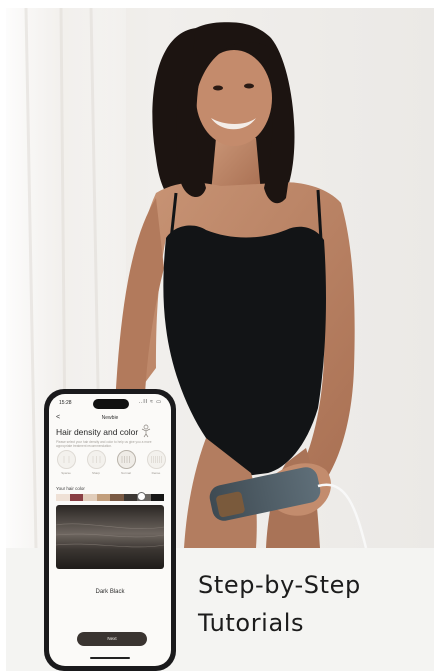 The height and width of the screenshot is (671, 434). I want to click on density-option-sparse: Sparse, so click(66, 462).